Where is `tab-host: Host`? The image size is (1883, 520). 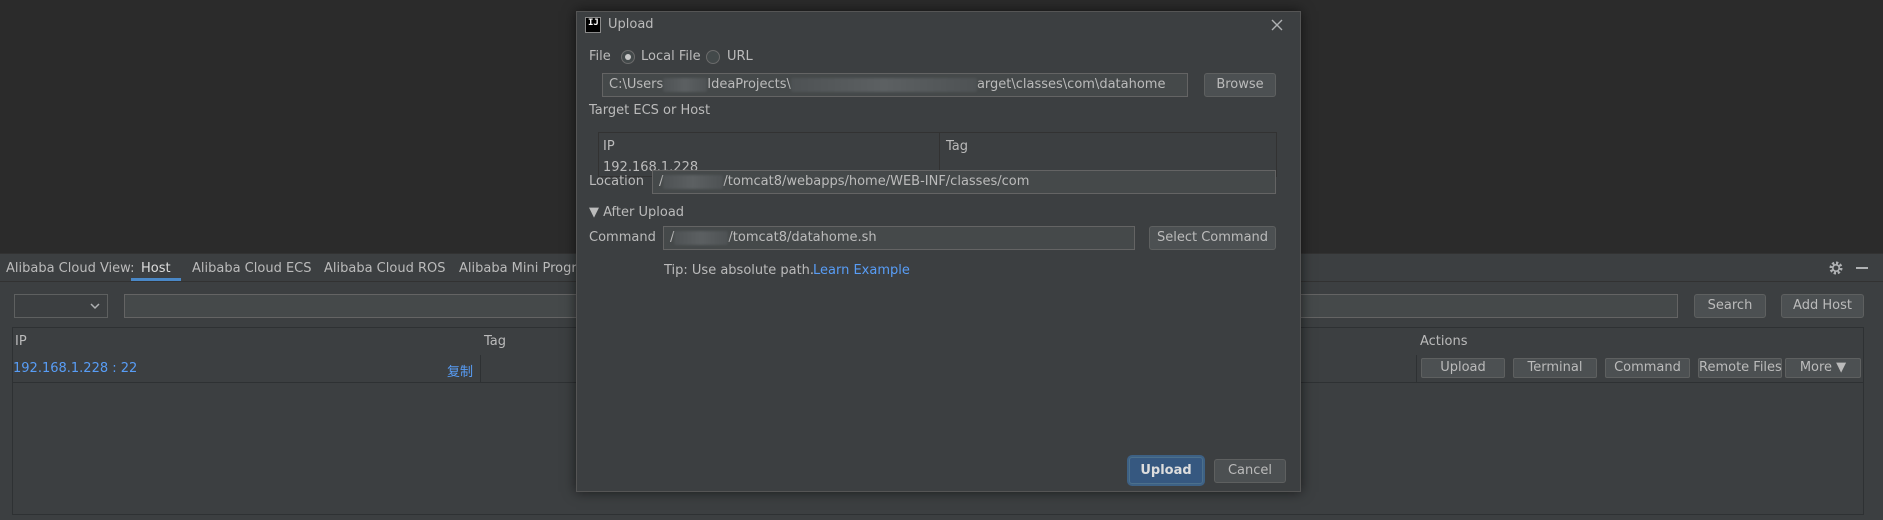 tab-host: Host is located at coordinates (156, 268).